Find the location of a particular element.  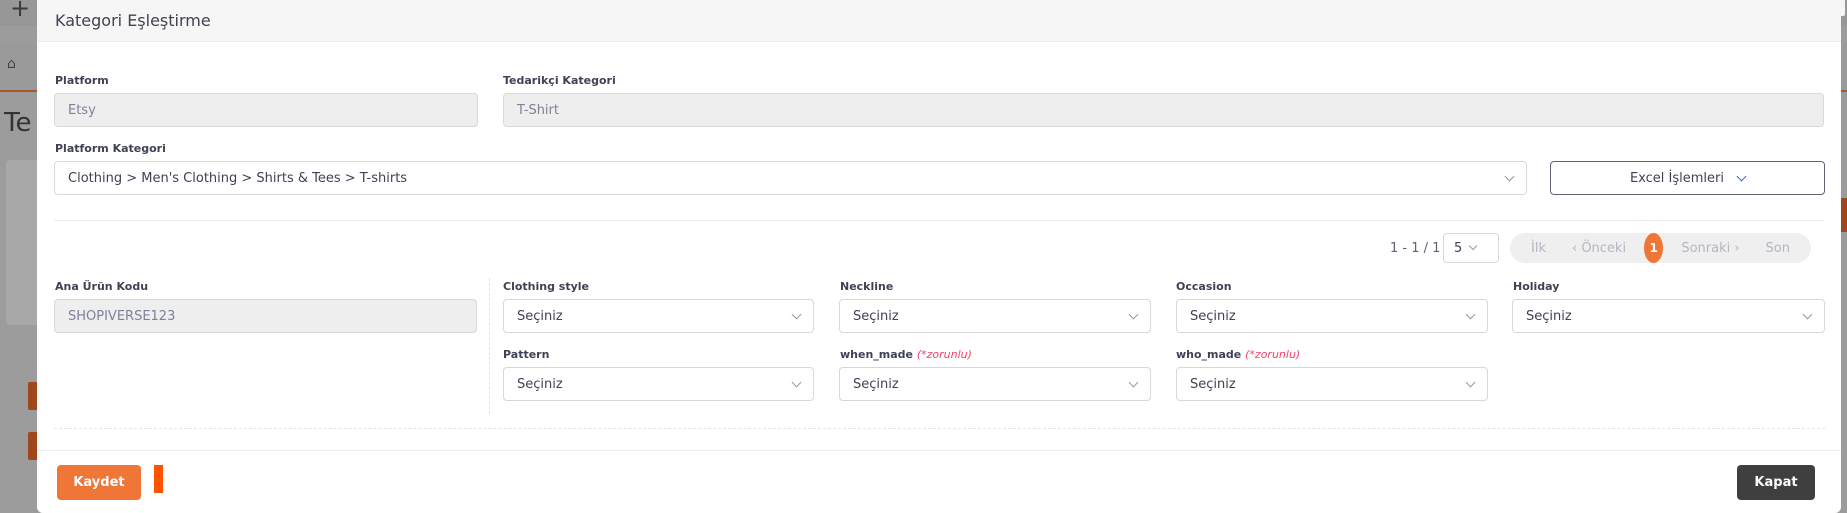

pattern-select: Seçiniz is located at coordinates (658, 384).